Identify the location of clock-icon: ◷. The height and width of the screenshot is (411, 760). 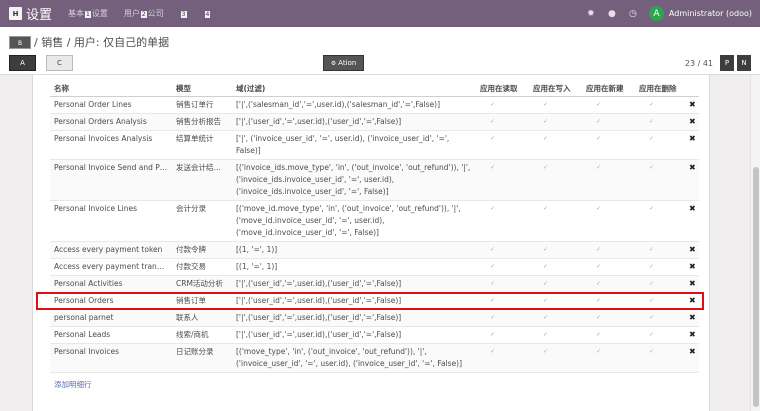
(633, 14).